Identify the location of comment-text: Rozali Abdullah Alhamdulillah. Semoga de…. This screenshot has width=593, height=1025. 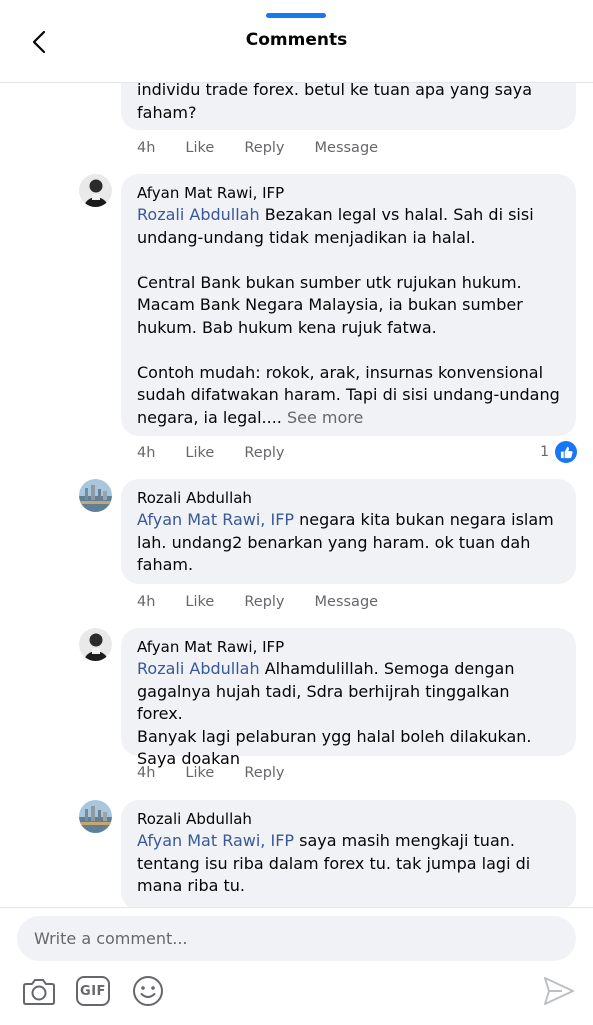
(334, 713).